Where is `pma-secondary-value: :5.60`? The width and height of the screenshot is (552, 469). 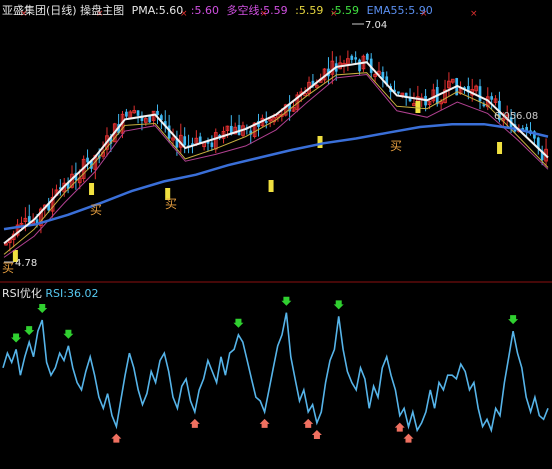 pma-secondary-value: :5.60 is located at coordinates (204, 10).